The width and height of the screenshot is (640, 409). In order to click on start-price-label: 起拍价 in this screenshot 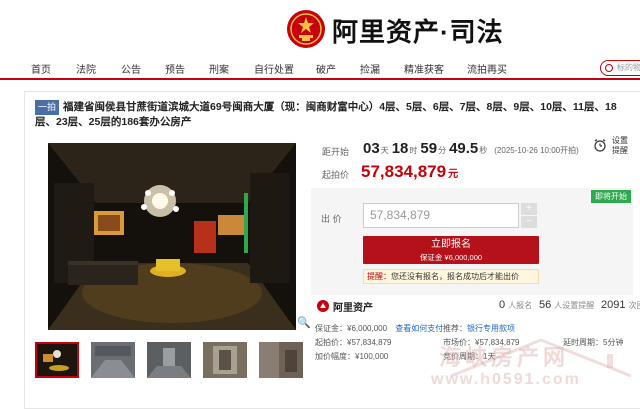, I will do `click(336, 175)`.